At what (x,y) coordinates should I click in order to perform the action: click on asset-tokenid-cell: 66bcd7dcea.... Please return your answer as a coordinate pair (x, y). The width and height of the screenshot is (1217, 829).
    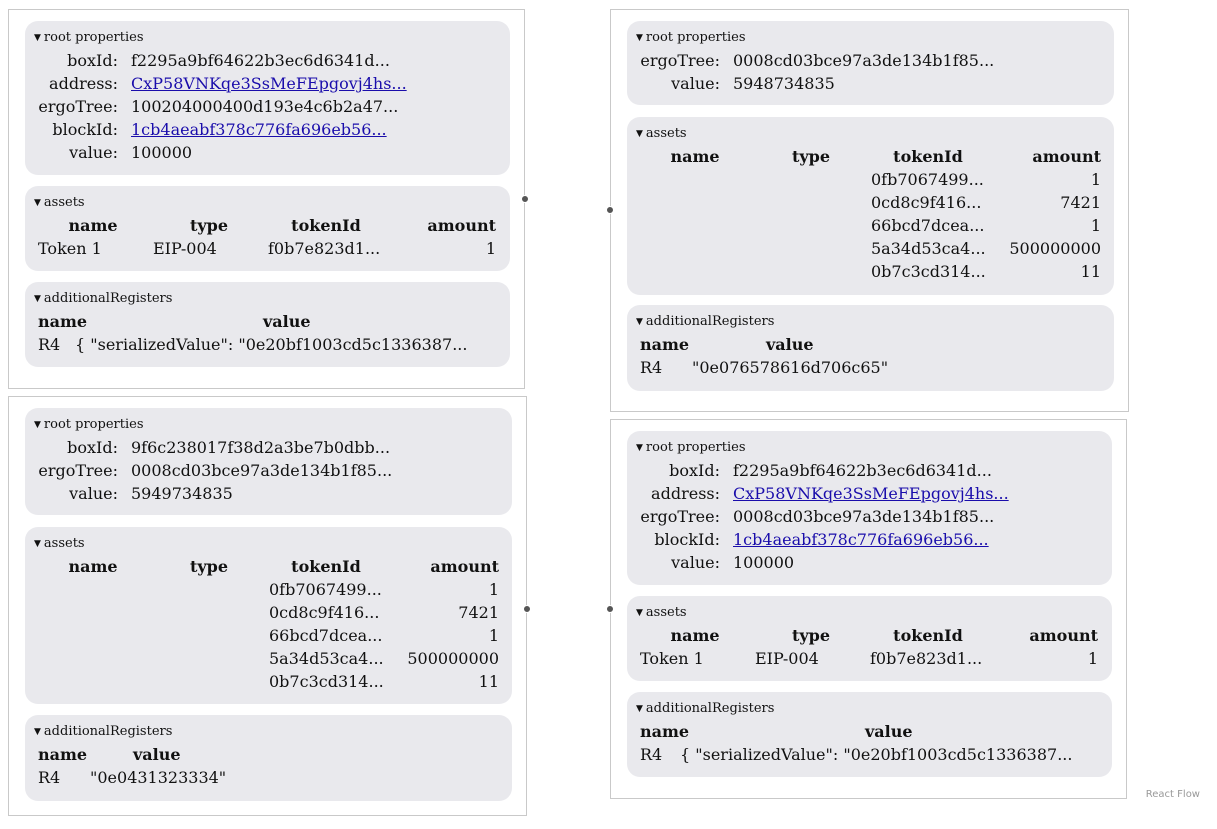
    Looking at the image, I should click on (326, 635).